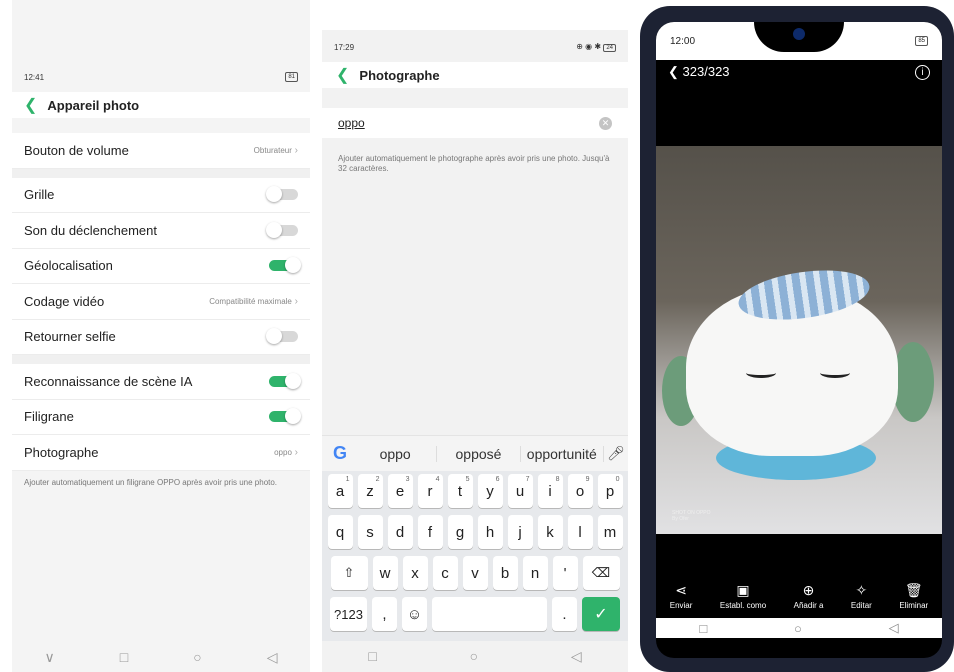 The width and height of the screenshot is (954, 672). I want to click on key-char: e, so click(400, 491).